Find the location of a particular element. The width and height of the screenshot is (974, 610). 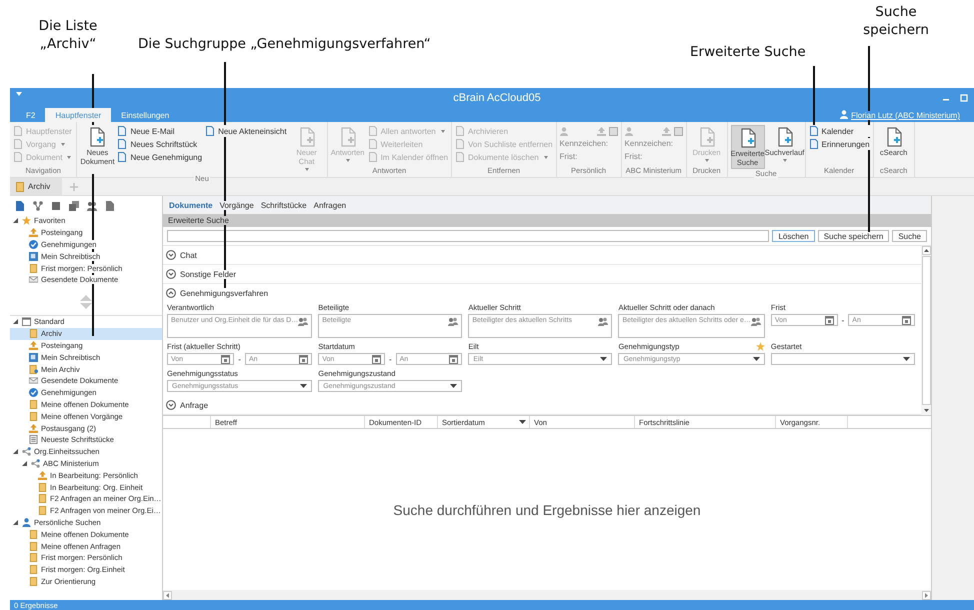

section-title: Chat is located at coordinates (188, 255).